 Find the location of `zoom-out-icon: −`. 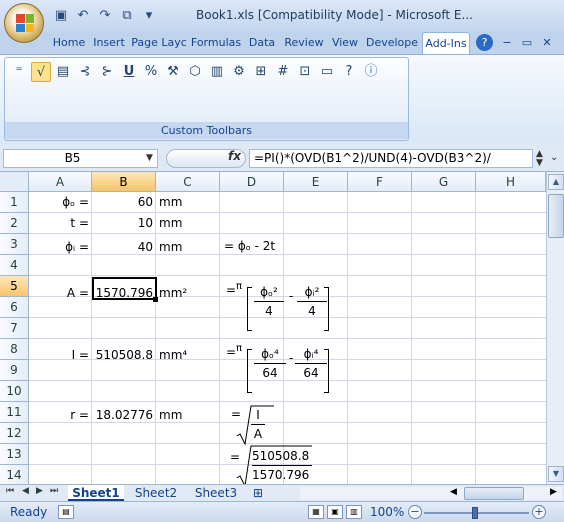

zoom-out-icon: − is located at coordinates (415, 512).